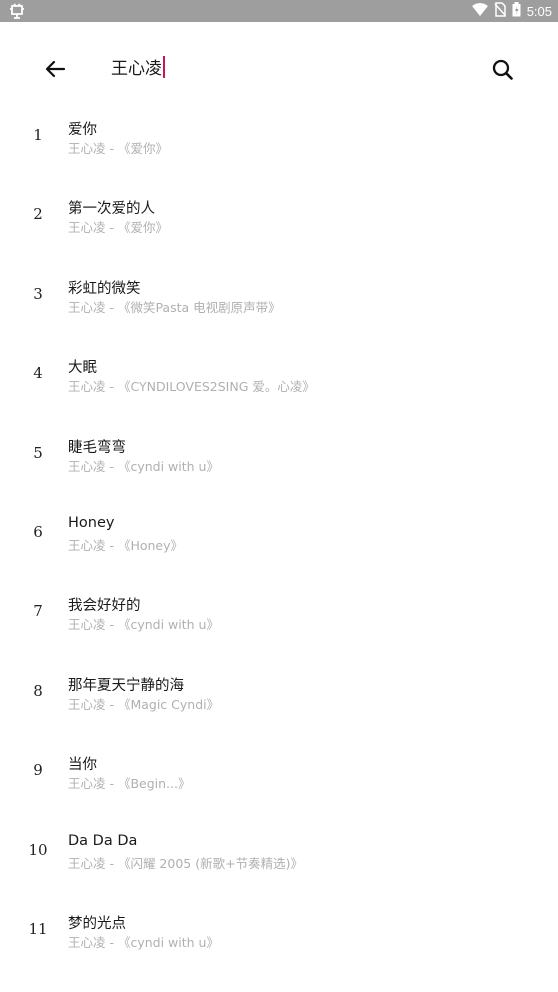  I want to click on song-title: 爱你, so click(82, 130).